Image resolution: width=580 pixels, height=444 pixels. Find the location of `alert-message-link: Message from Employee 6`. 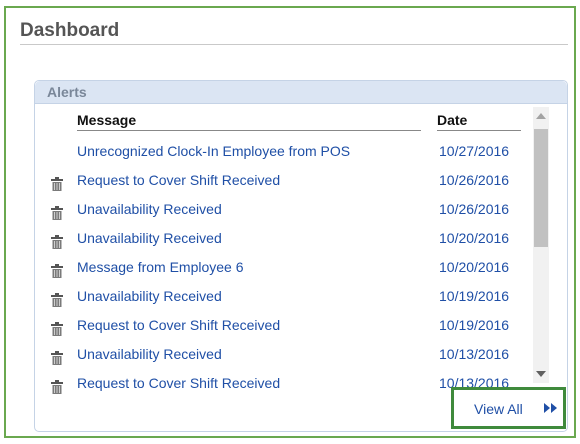

alert-message-link: Message from Employee 6 is located at coordinates (160, 267).